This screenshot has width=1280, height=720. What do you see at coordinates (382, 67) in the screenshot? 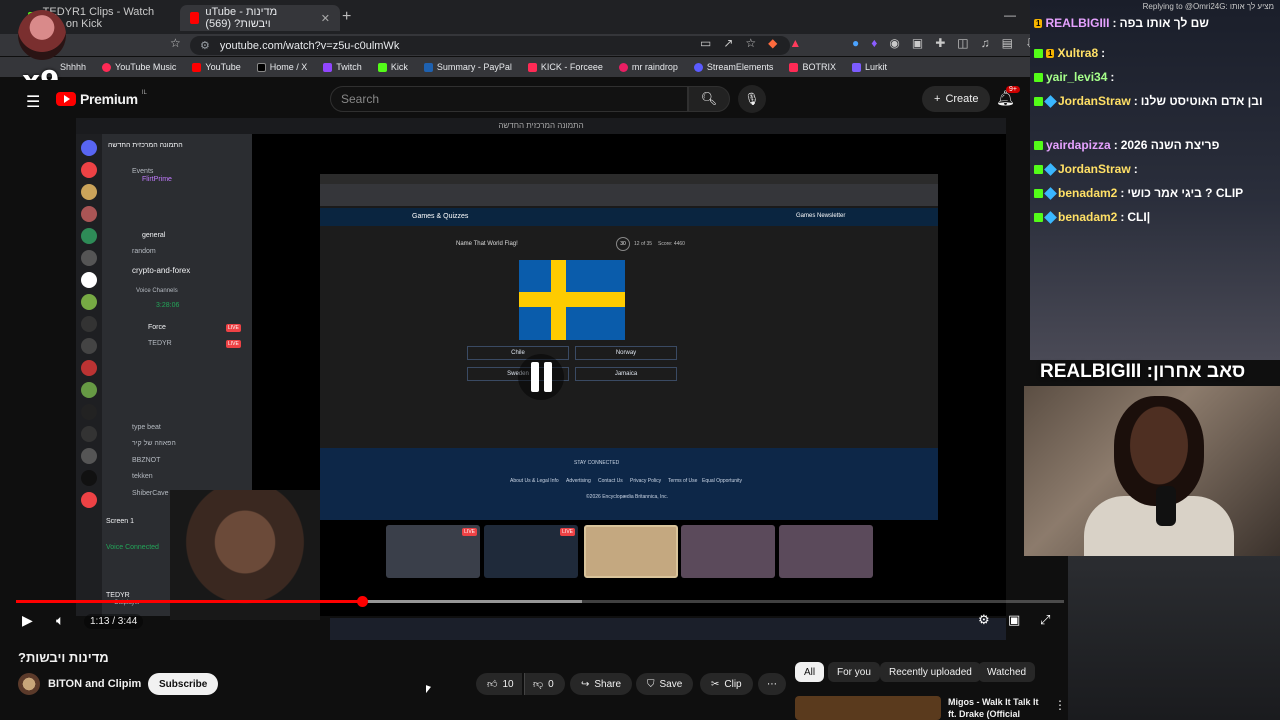
I see `kick-icon` at bounding box center [382, 67].